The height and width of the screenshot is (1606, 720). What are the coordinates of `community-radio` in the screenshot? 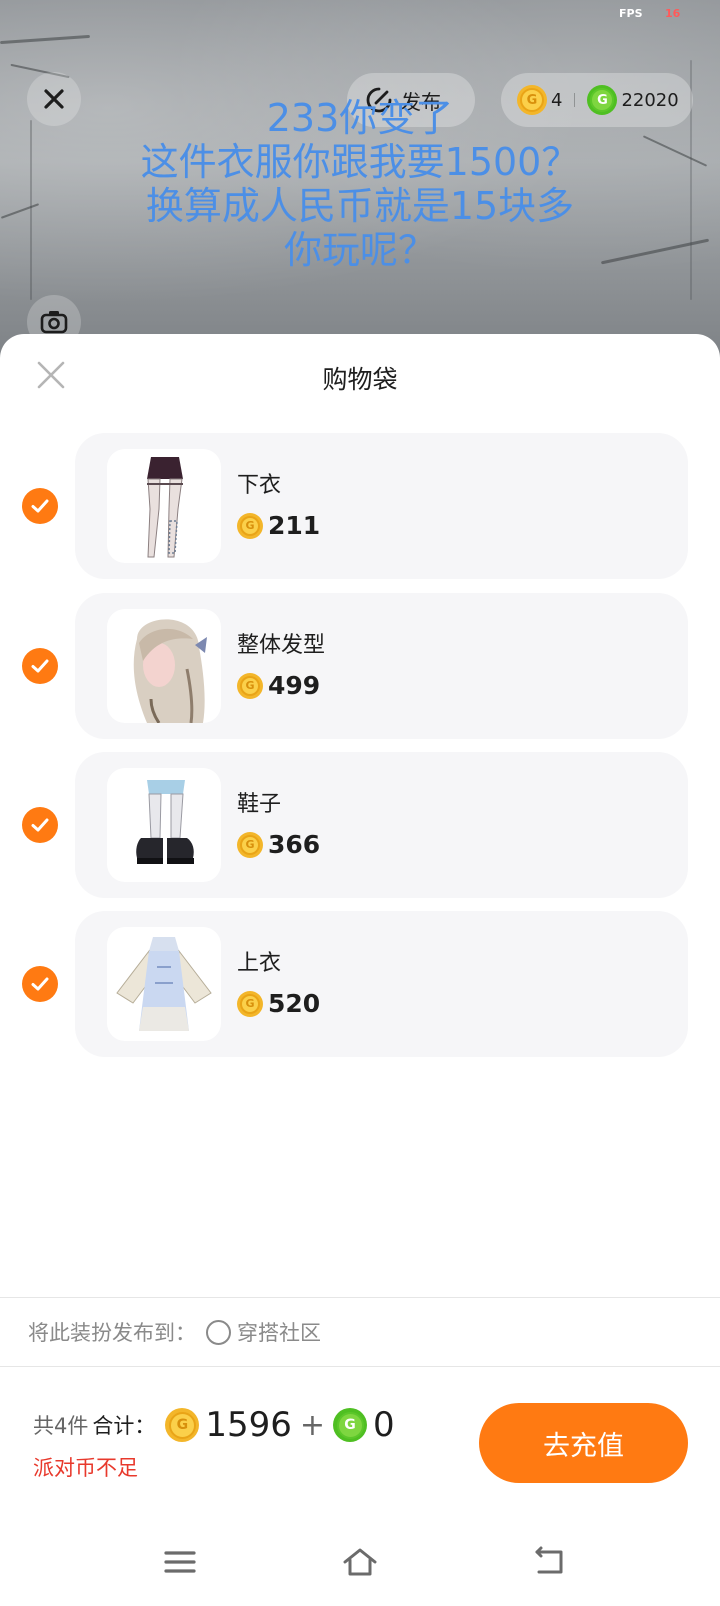 It's located at (218, 1332).